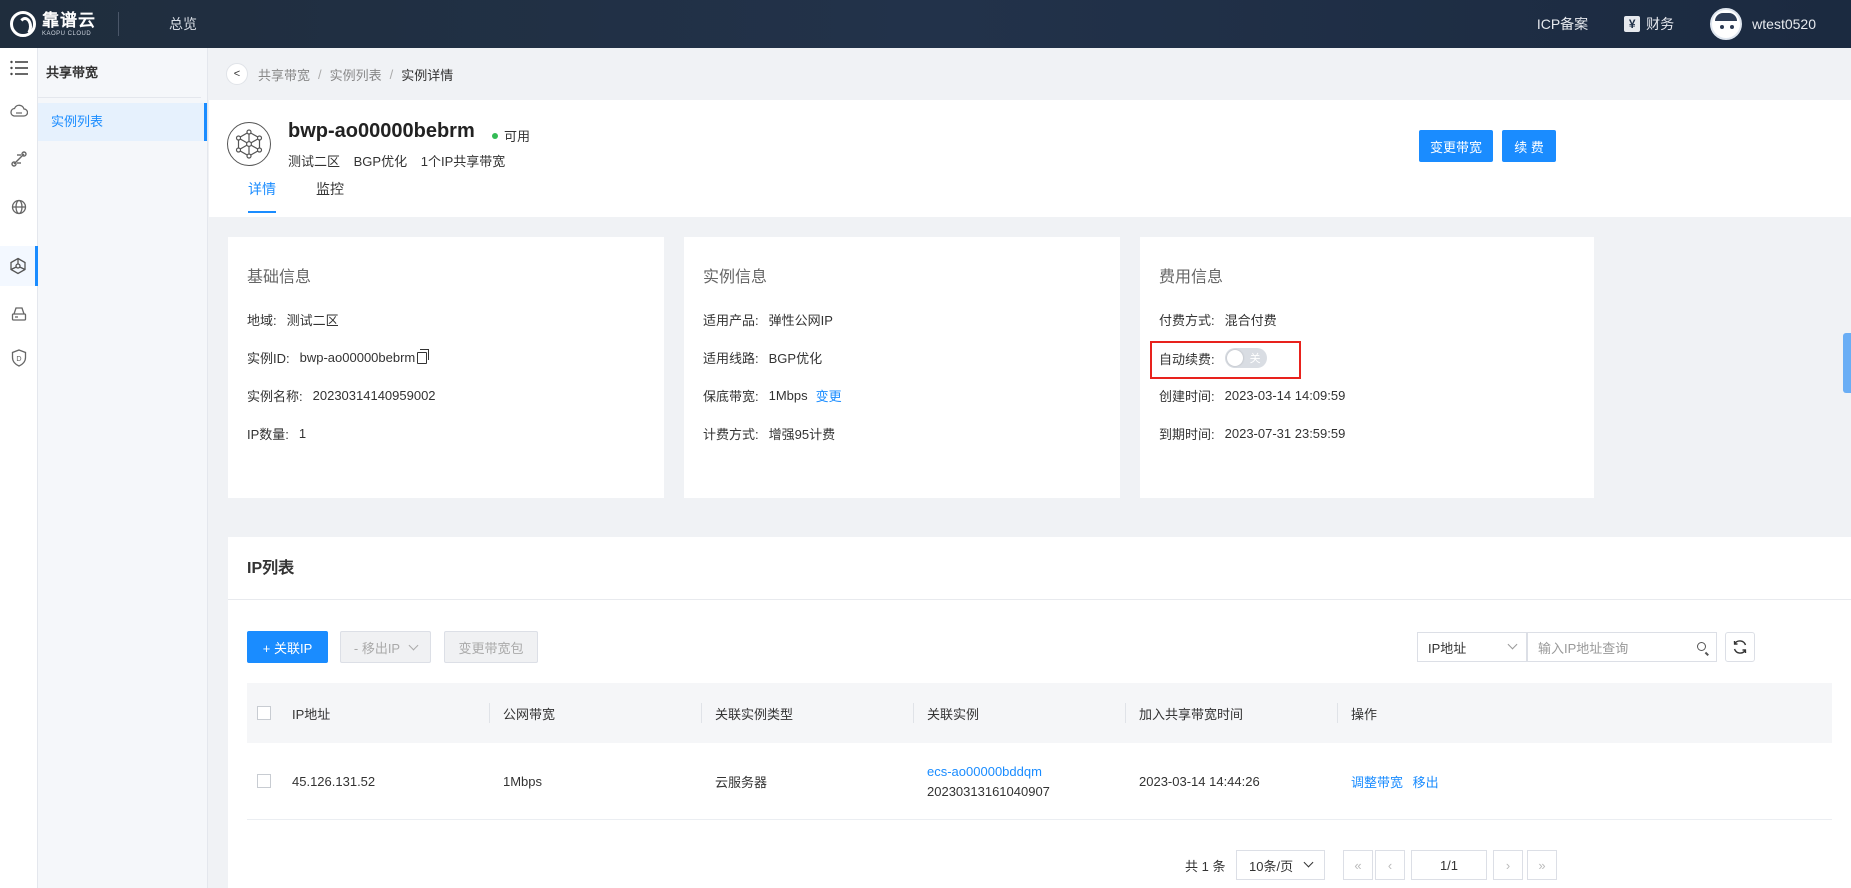 Image resolution: width=1851 pixels, height=888 pixels. Describe the element at coordinates (731, 320) in the screenshot. I see `product-label: 适用产品:` at that location.